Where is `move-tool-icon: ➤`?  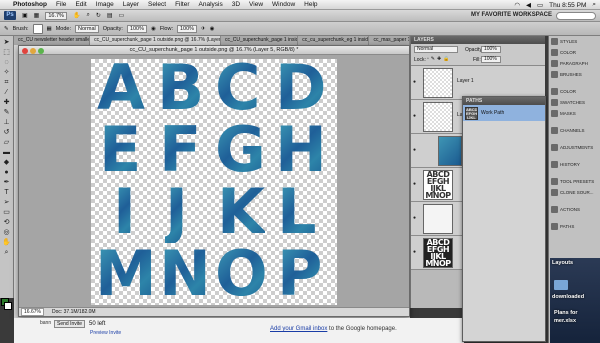
move-tool-icon: ➤ is located at coordinates (7, 43).